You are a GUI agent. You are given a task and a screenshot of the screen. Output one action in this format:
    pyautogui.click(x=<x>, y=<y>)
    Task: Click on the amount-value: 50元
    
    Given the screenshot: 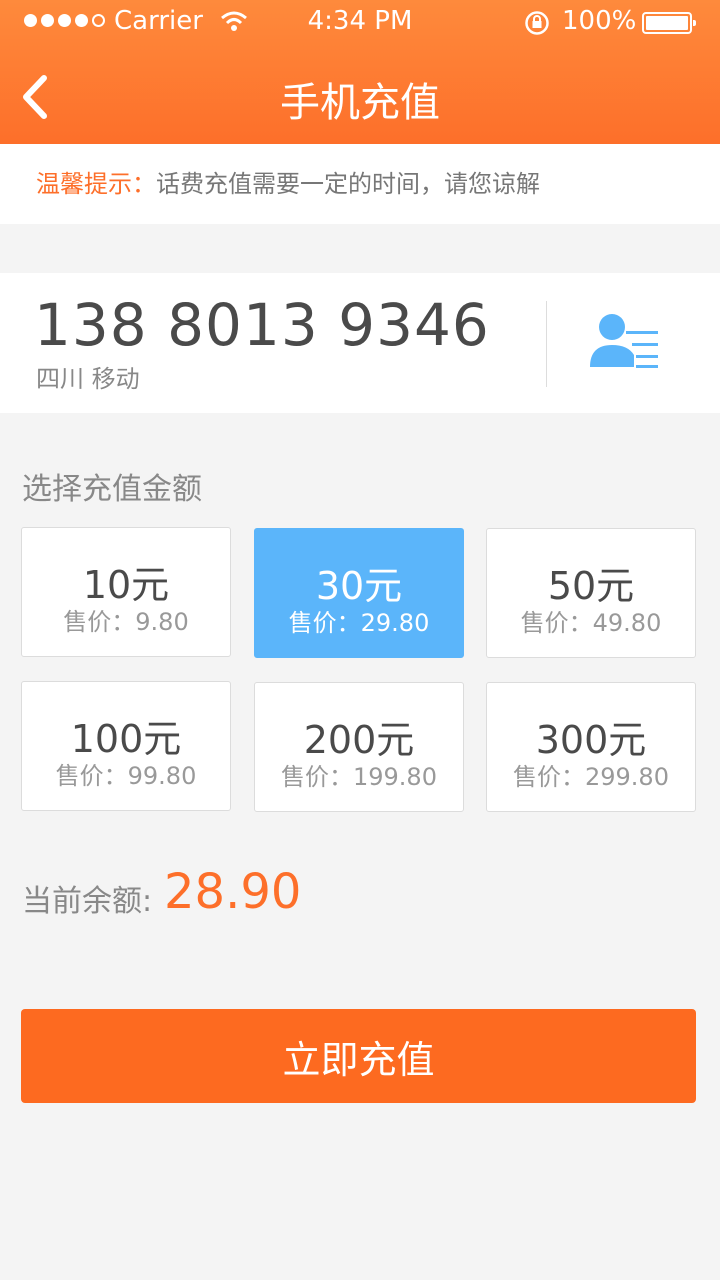 What is the action you would take?
    pyautogui.click(x=591, y=586)
    